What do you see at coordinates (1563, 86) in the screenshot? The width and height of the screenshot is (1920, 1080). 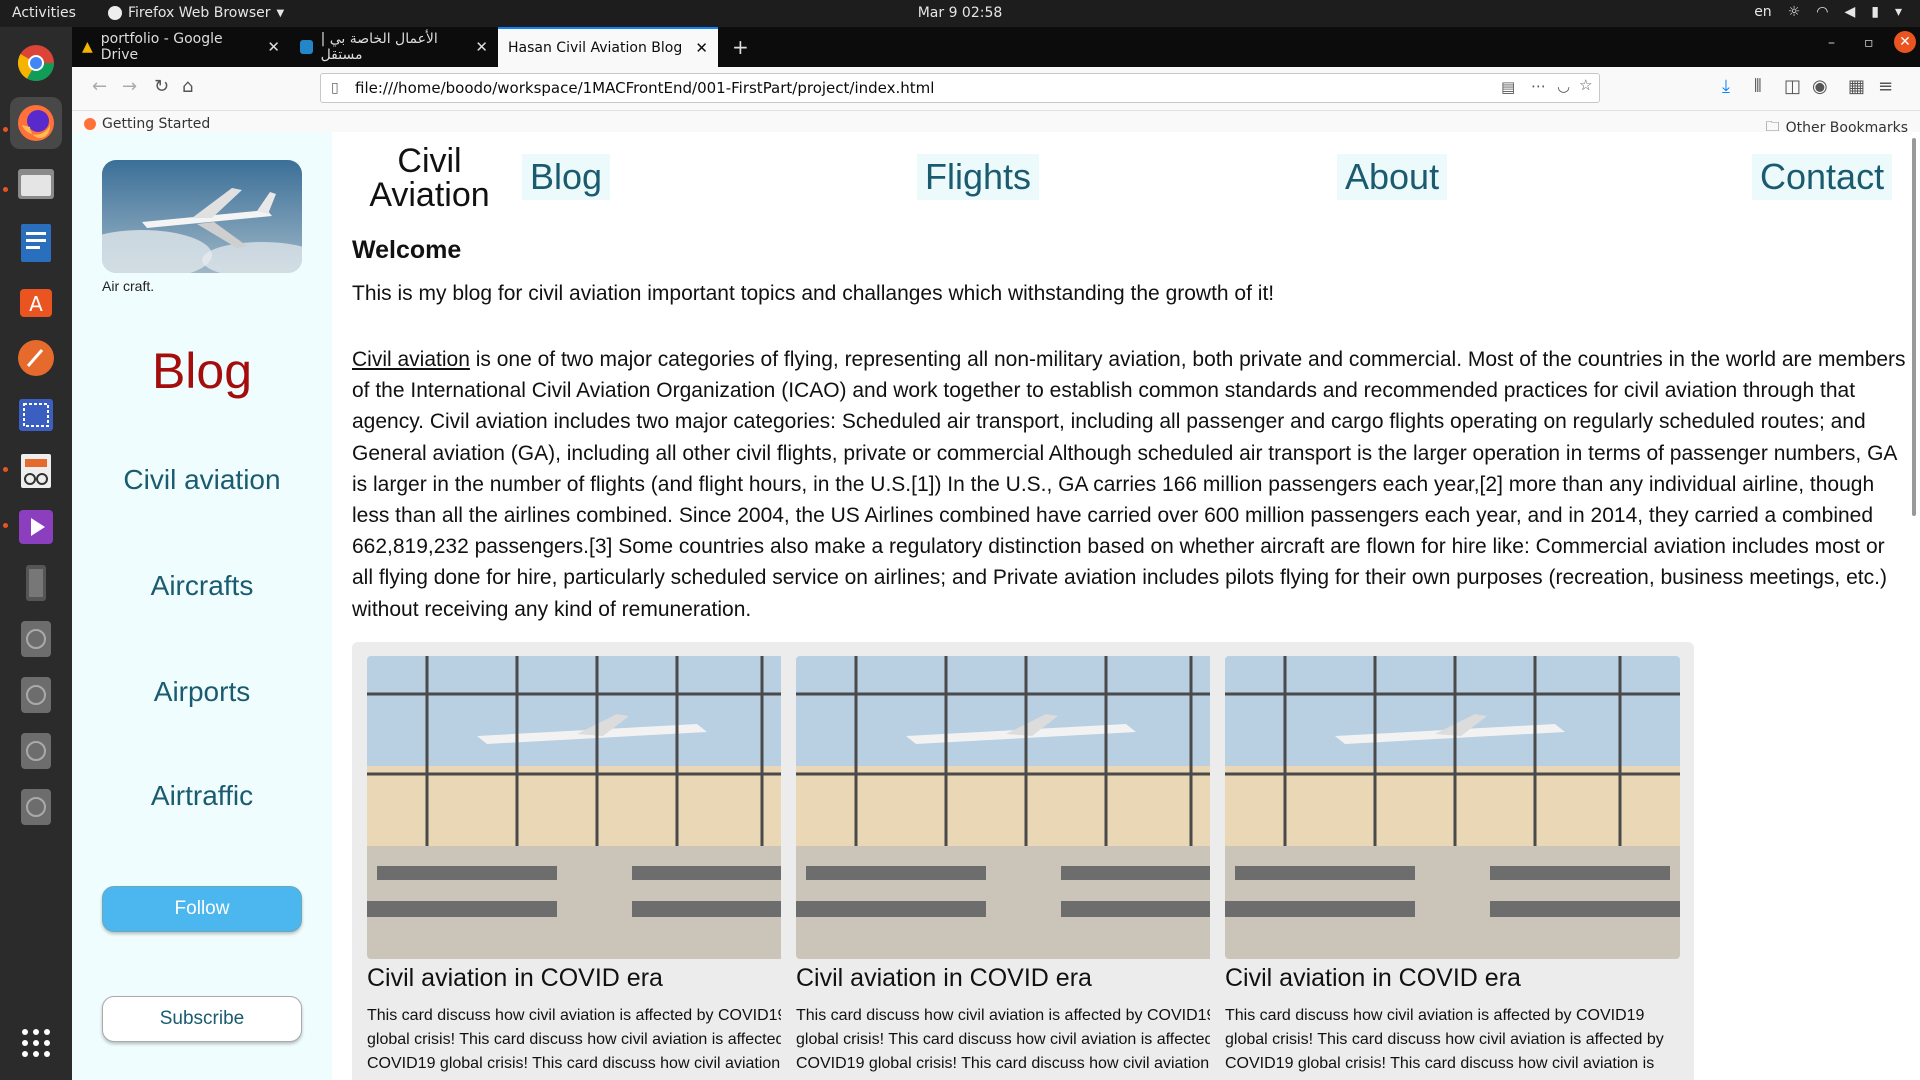 I see `pocket-icon: ◡` at bounding box center [1563, 86].